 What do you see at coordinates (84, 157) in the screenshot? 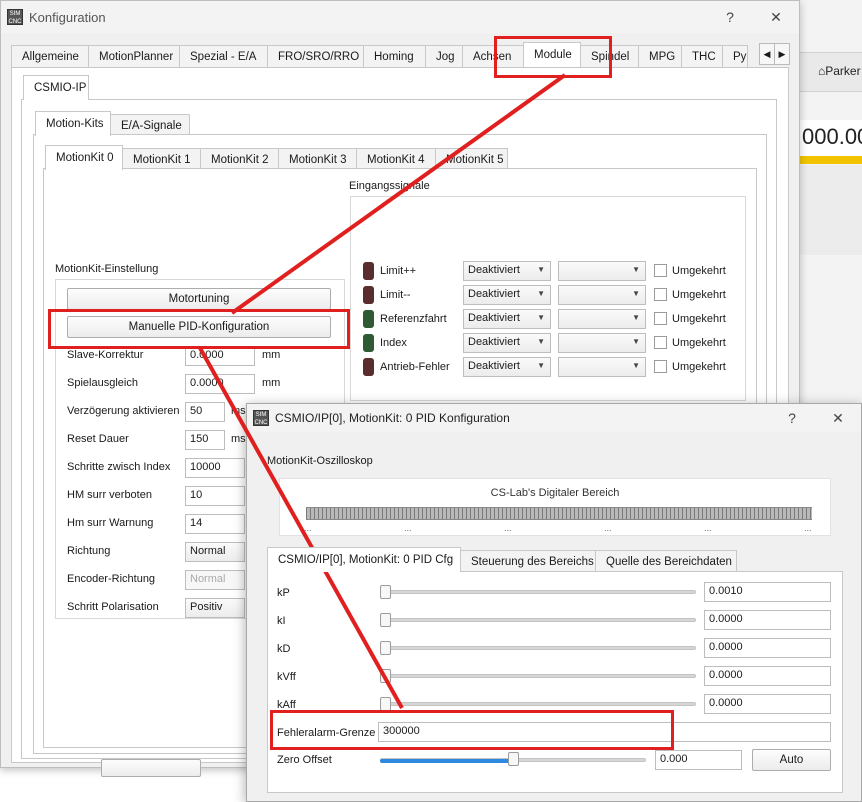
I see `tab-motionkit-0: MotionKit 0` at bounding box center [84, 157].